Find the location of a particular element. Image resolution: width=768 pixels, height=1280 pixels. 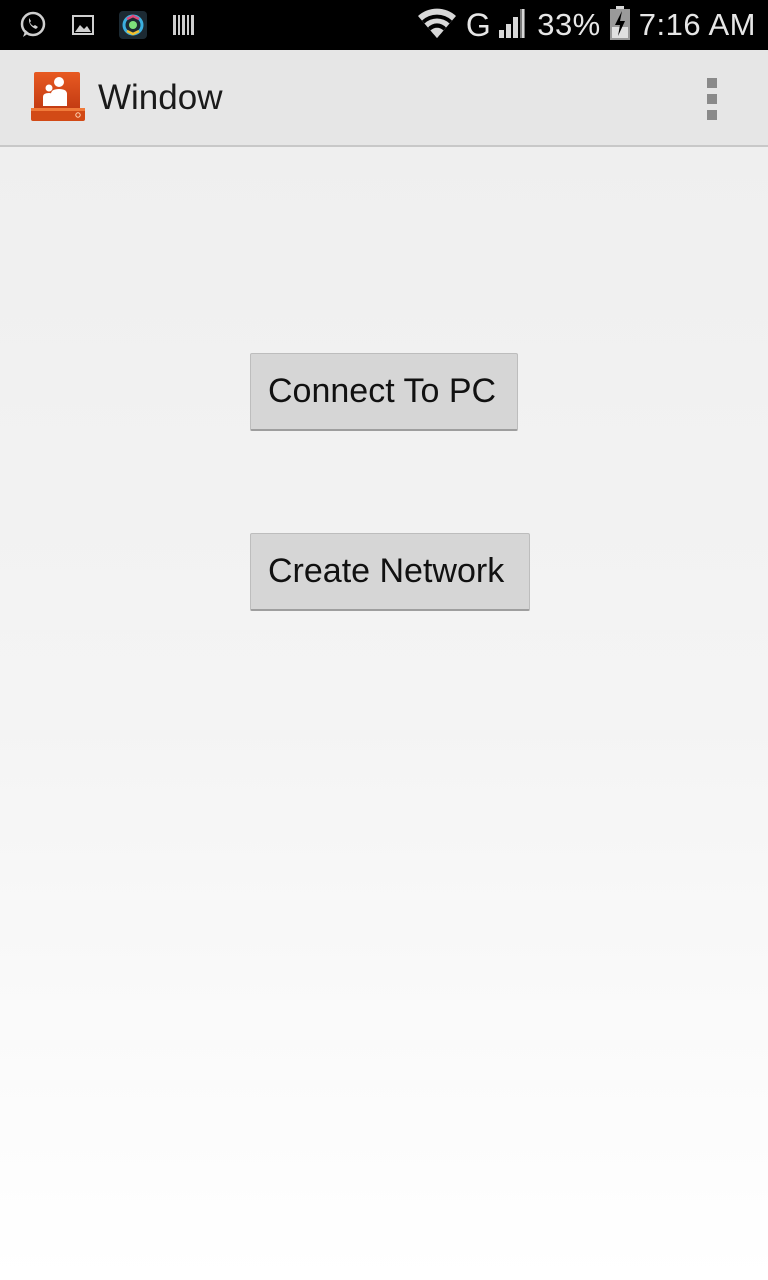

barcode-icon is located at coordinates (183, 25).